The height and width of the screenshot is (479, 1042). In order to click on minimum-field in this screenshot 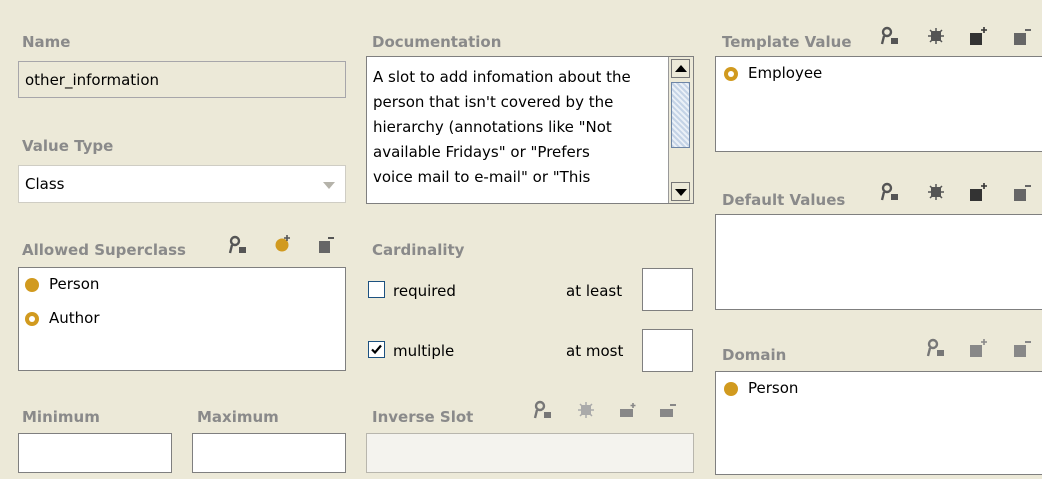, I will do `click(95, 453)`.